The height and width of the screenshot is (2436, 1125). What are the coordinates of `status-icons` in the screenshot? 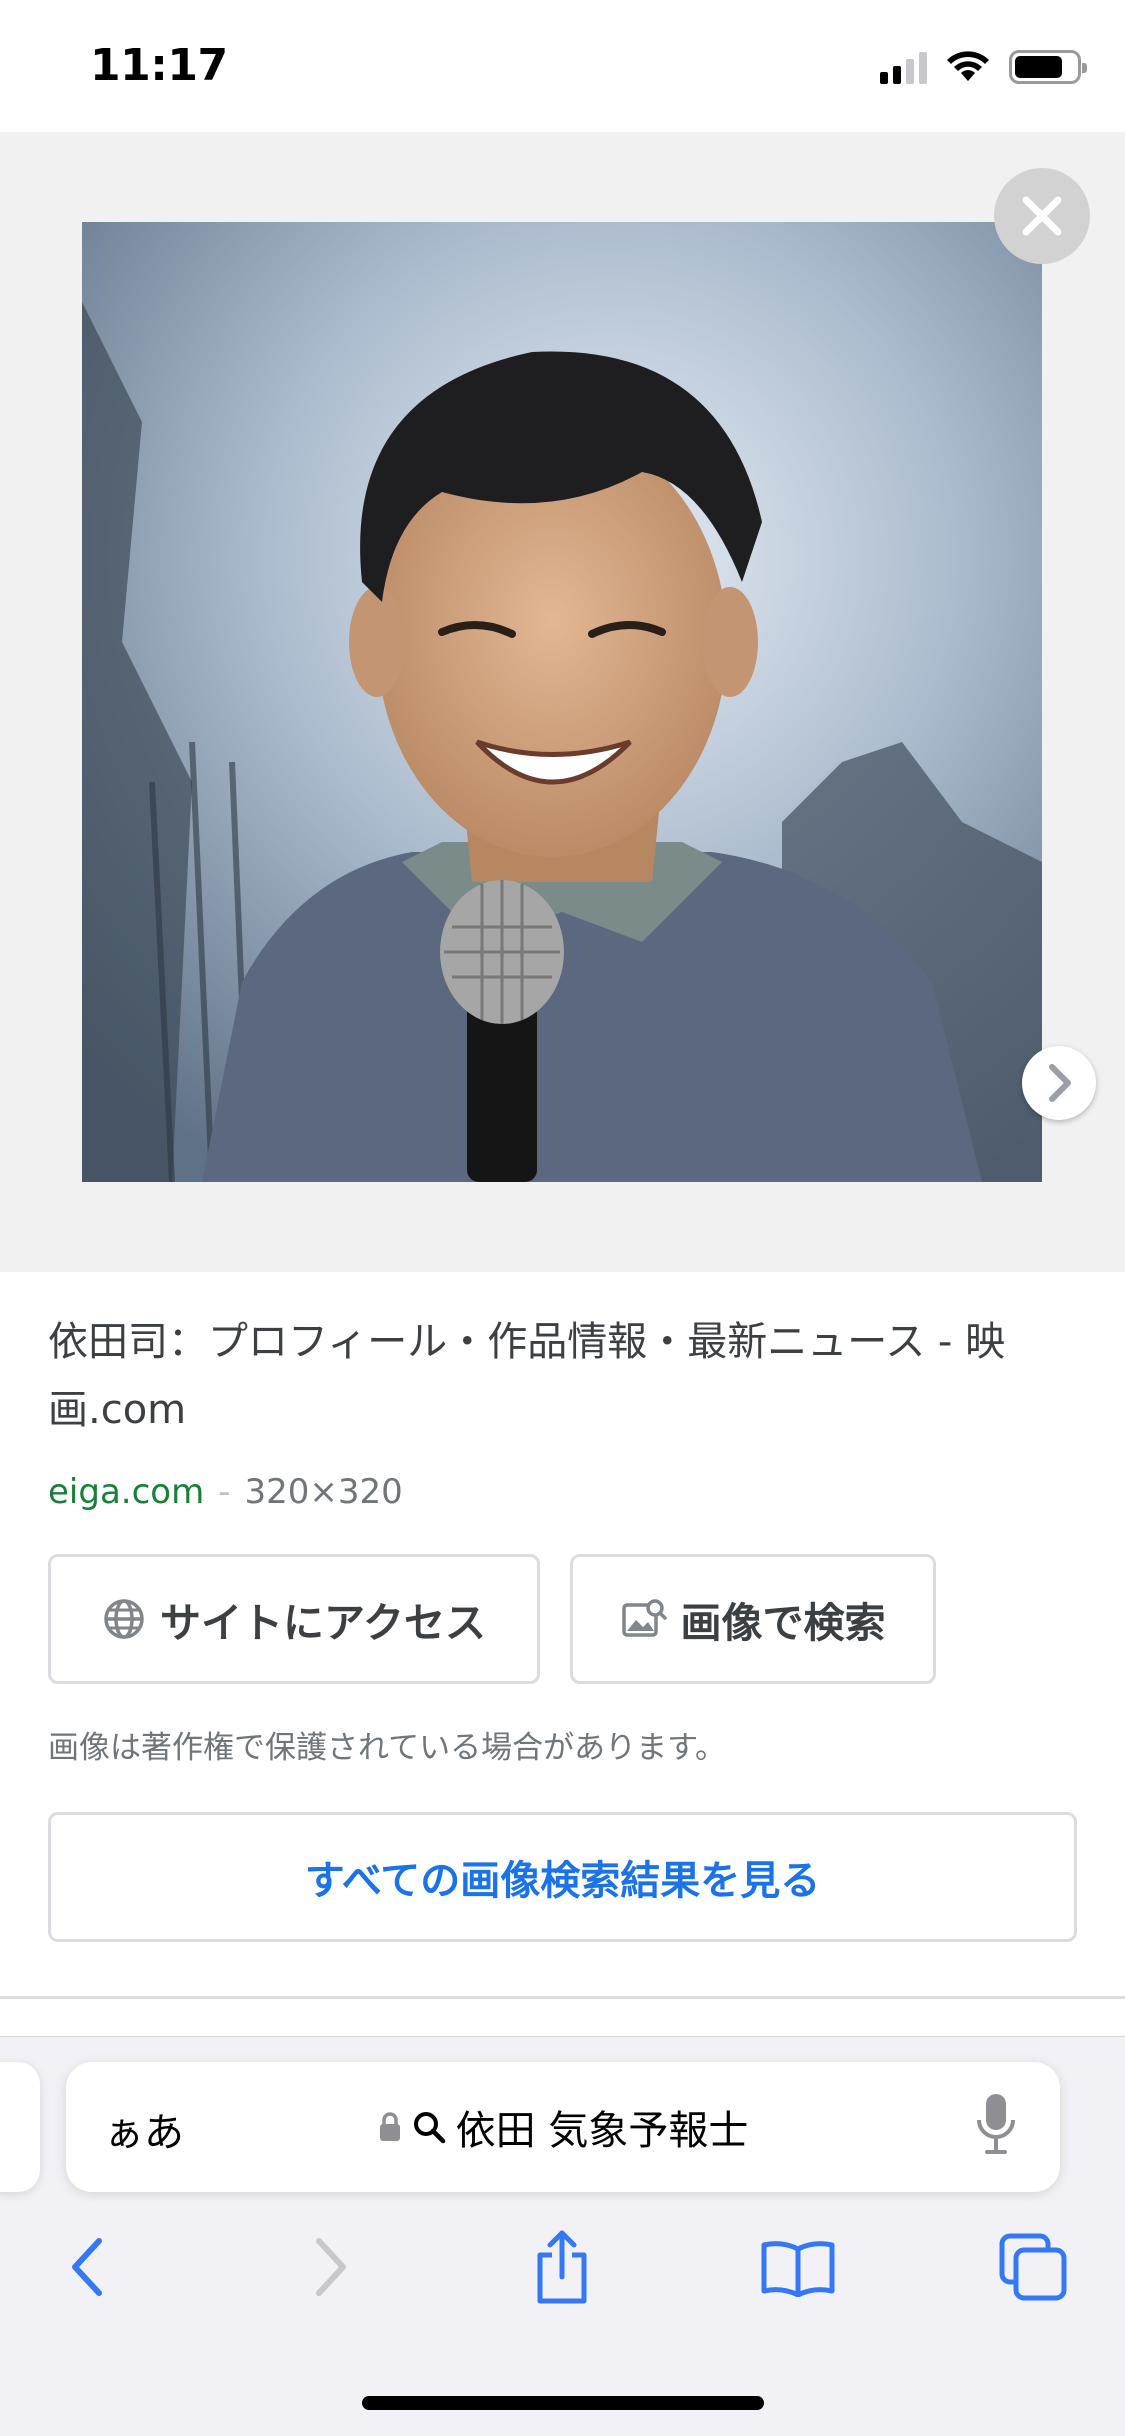 It's located at (983, 67).